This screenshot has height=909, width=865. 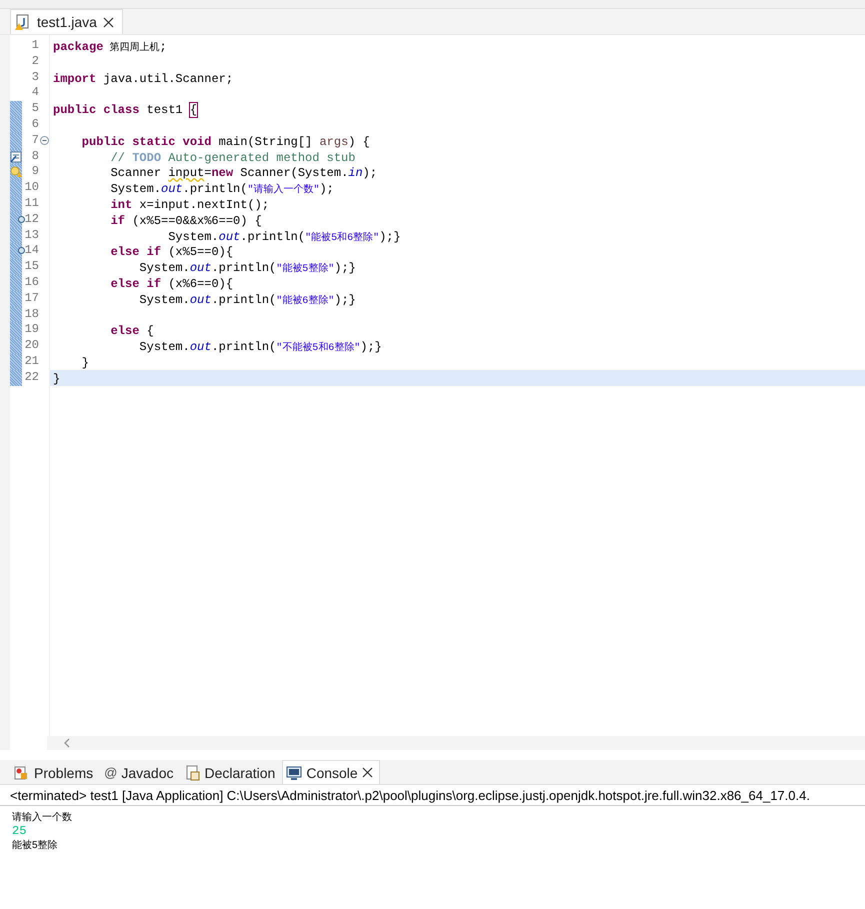 What do you see at coordinates (31, 377) in the screenshot?
I see `line-number: 22` at bounding box center [31, 377].